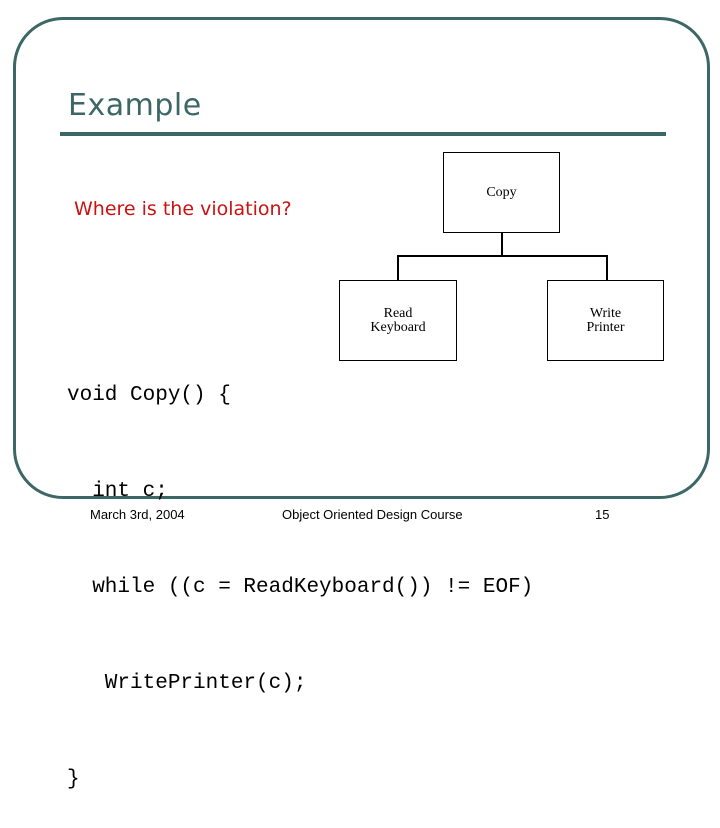  What do you see at coordinates (602, 514) in the screenshot?
I see `footer-page-number: 15` at bounding box center [602, 514].